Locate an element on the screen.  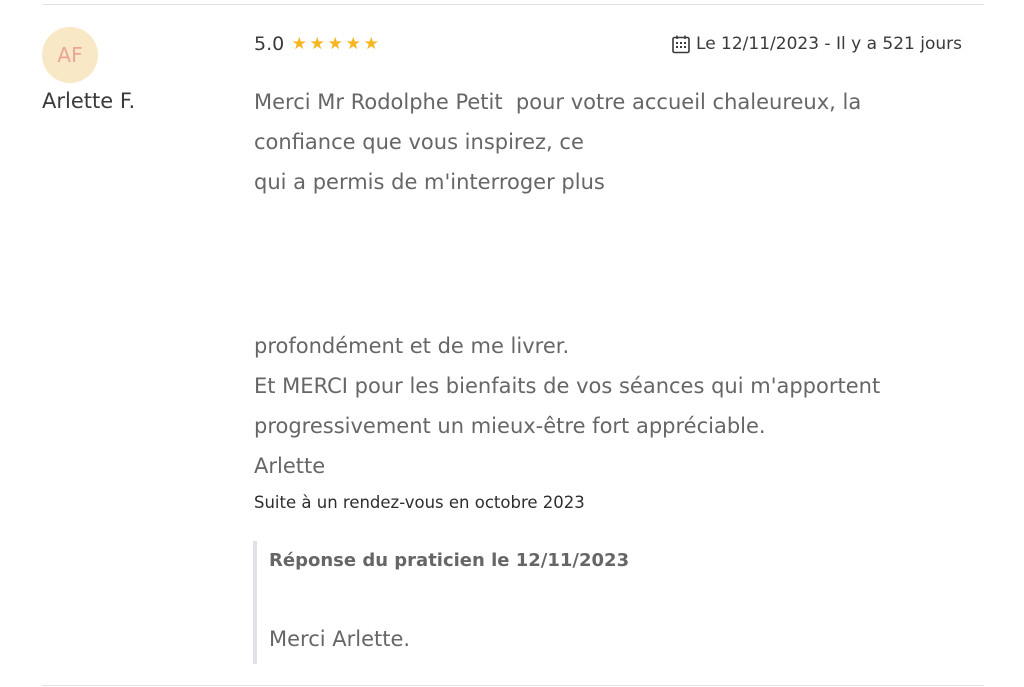
review-text-line: qui a permis de m'interroger plus is located at coordinates (429, 182).